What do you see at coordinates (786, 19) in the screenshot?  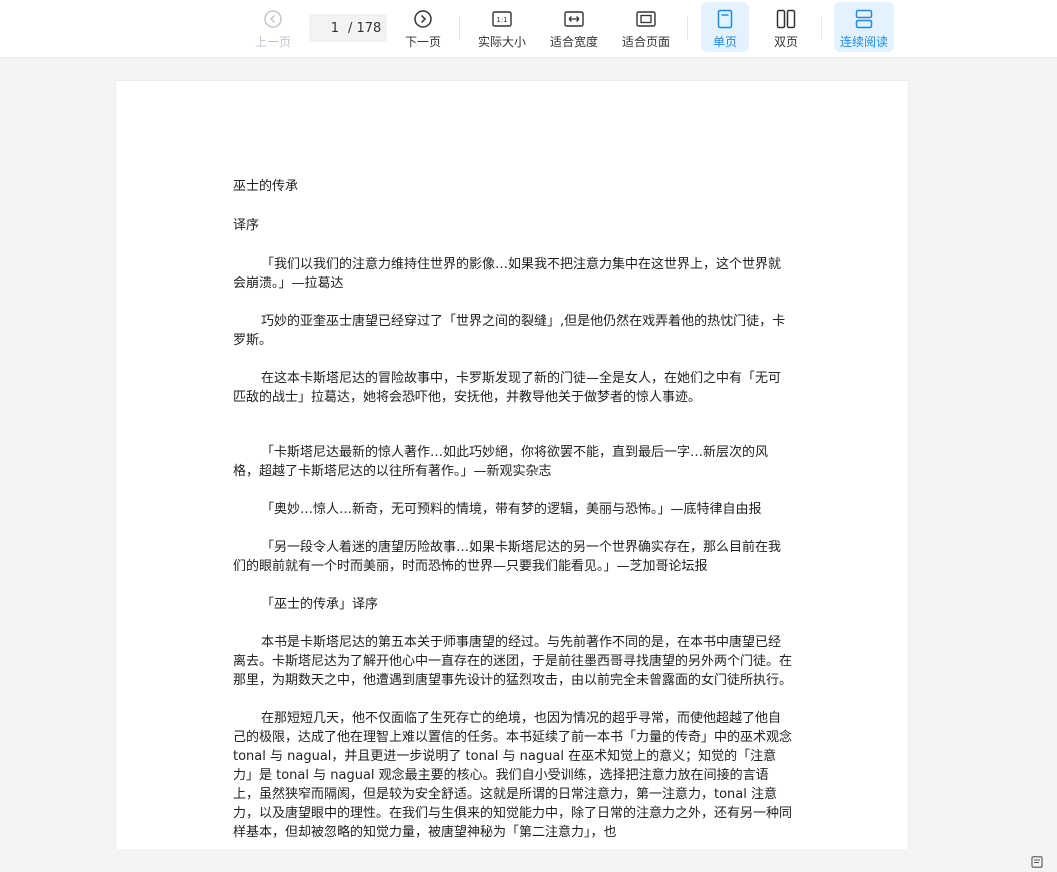 I see `double-page-icon` at bounding box center [786, 19].